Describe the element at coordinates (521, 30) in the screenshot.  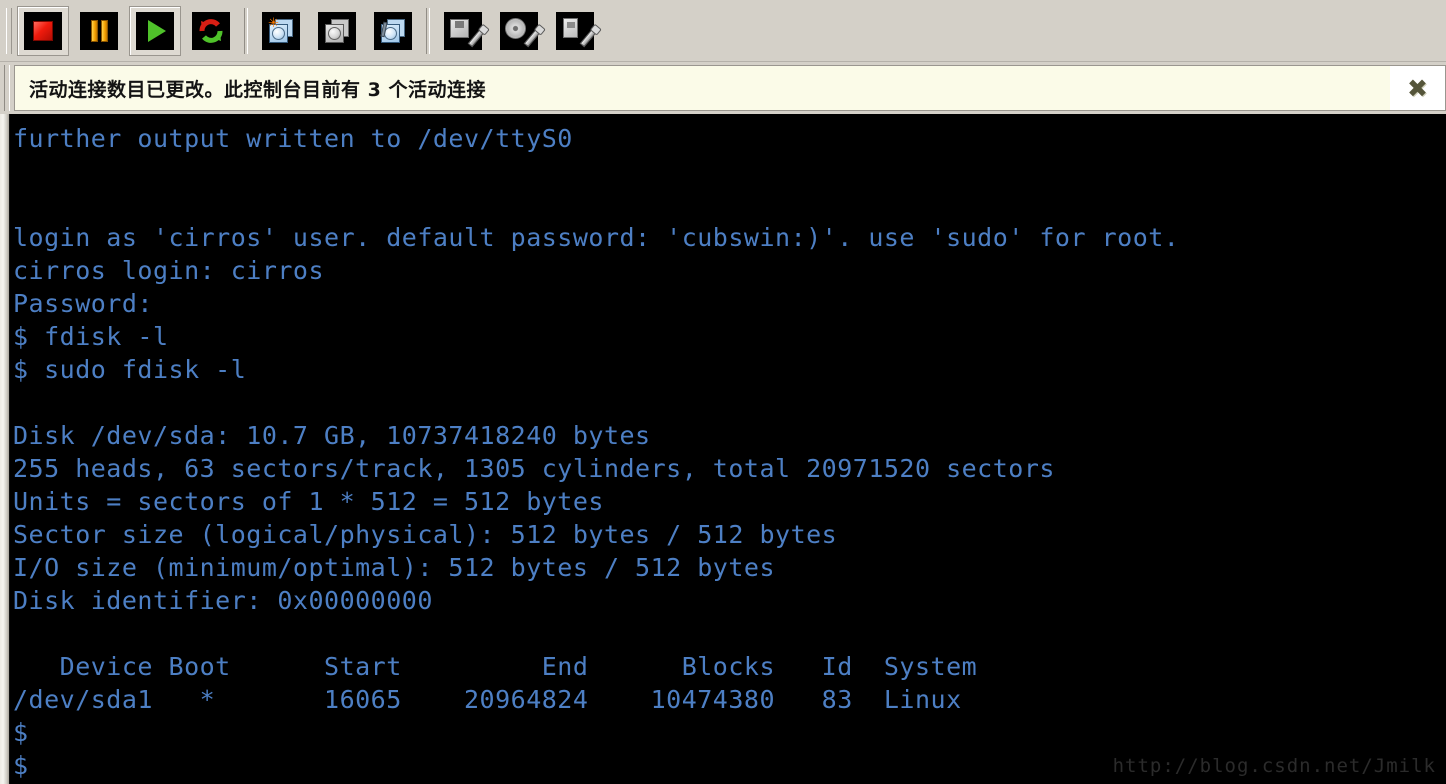
I see `cd-wrench-icon` at that location.